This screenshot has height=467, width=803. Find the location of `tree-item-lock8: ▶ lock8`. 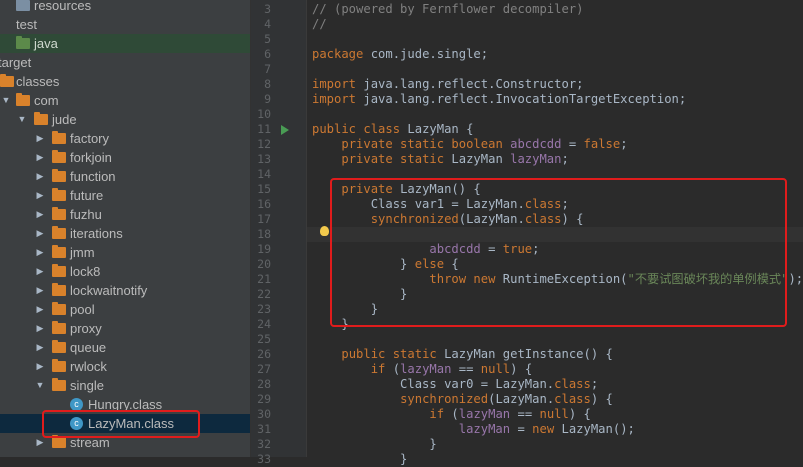

tree-item-lock8: ▶ lock8 is located at coordinates (125, 271).